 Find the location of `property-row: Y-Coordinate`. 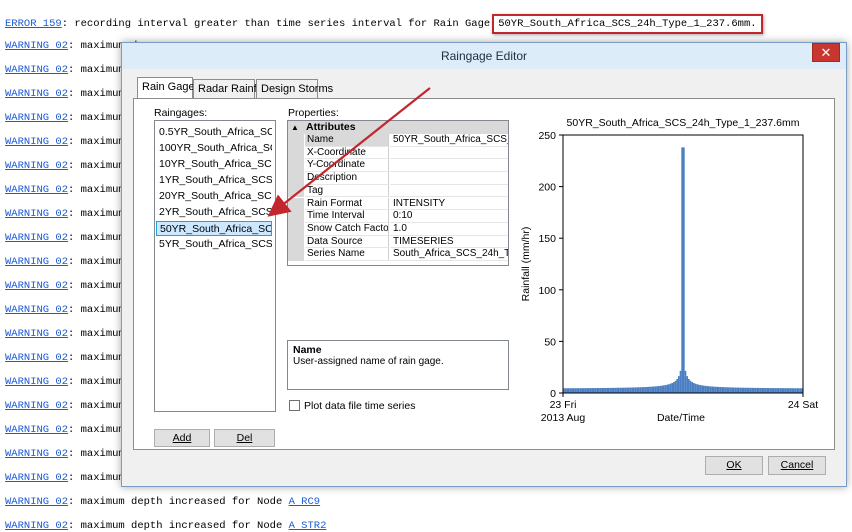

property-row: Y-Coordinate is located at coordinates (398, 166).